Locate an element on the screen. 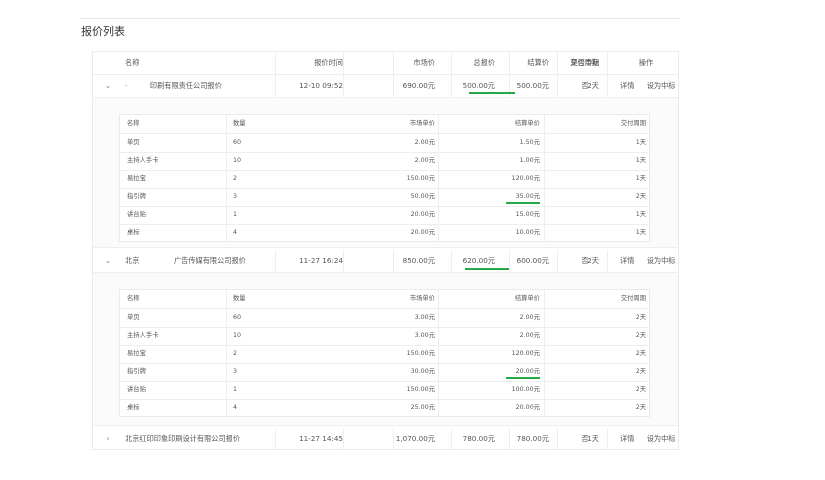  page-title: 报价列表 is located at coordinates (103, 31).